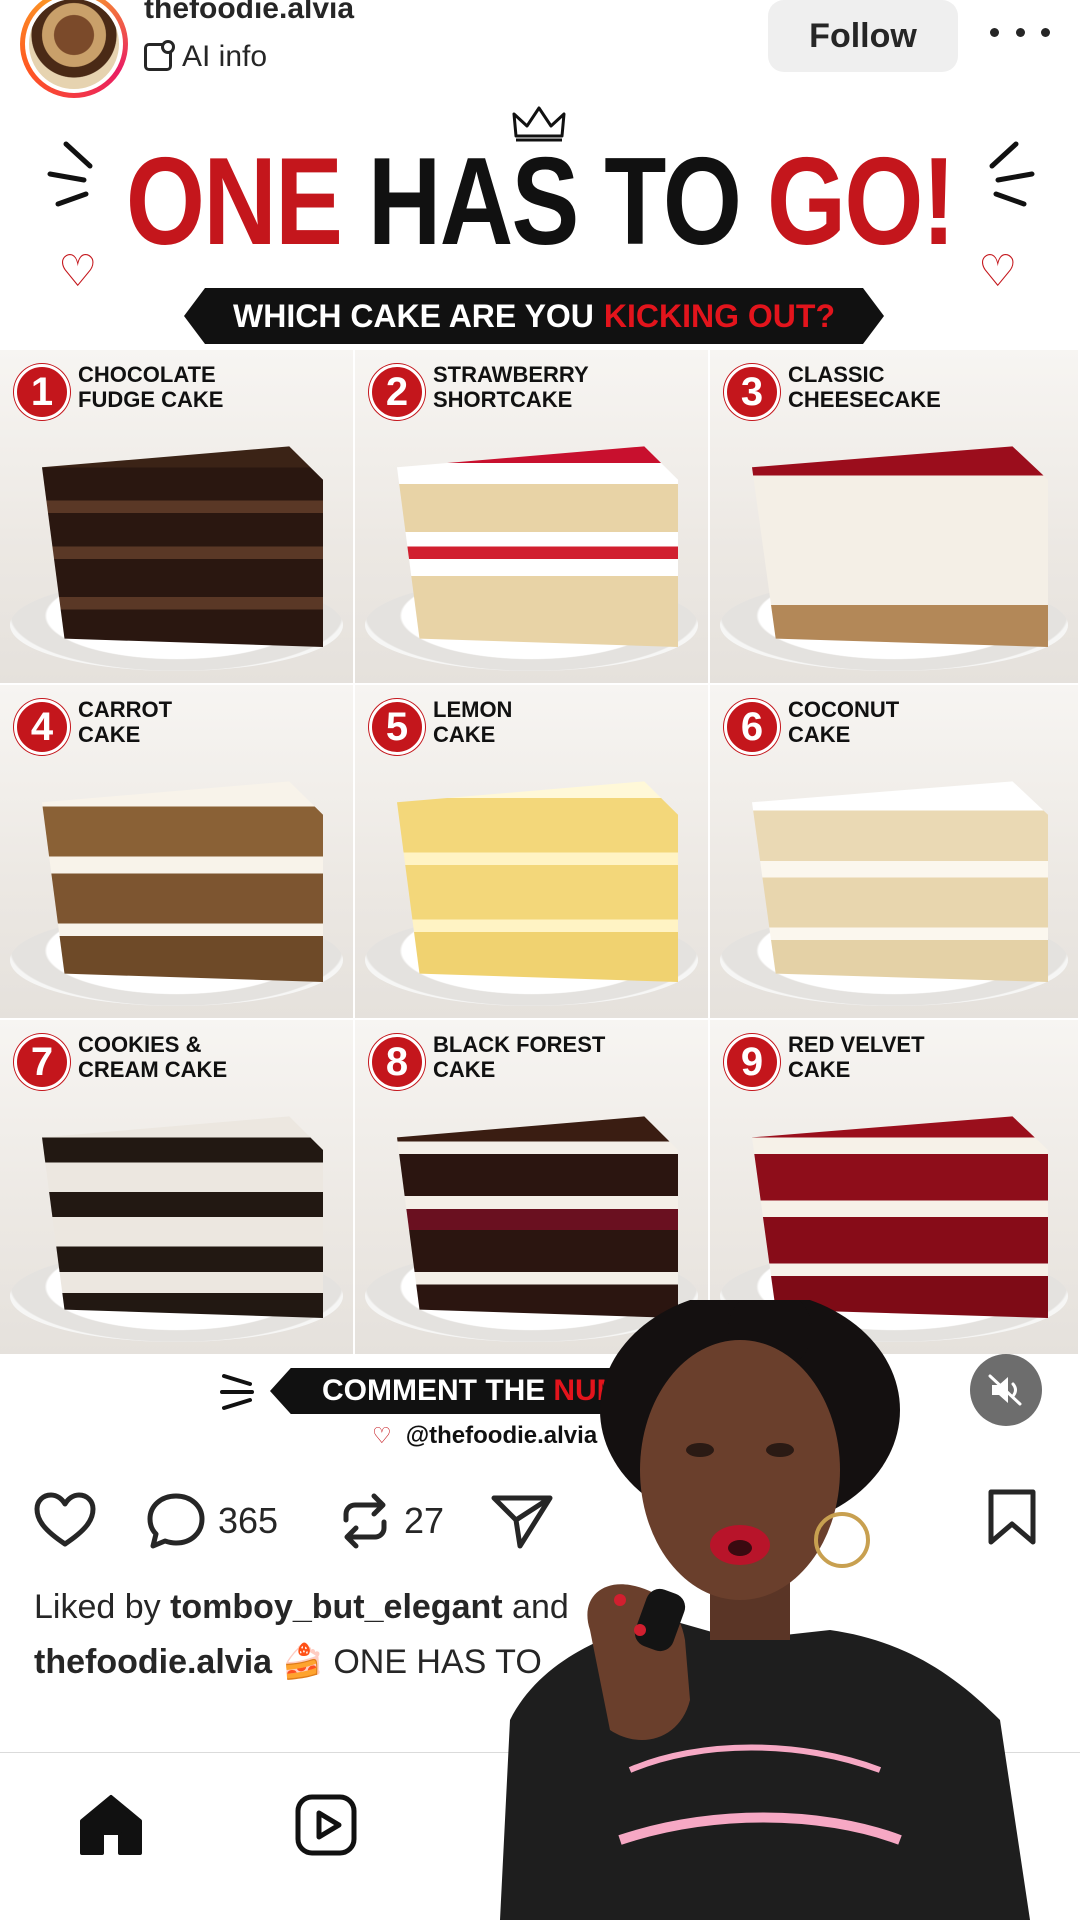 The width and height of the screenshot is (1080, 1920). Describe the element at coordinates (234, 202) in the screenshot. I see `title-part-red: ONE` at that location.